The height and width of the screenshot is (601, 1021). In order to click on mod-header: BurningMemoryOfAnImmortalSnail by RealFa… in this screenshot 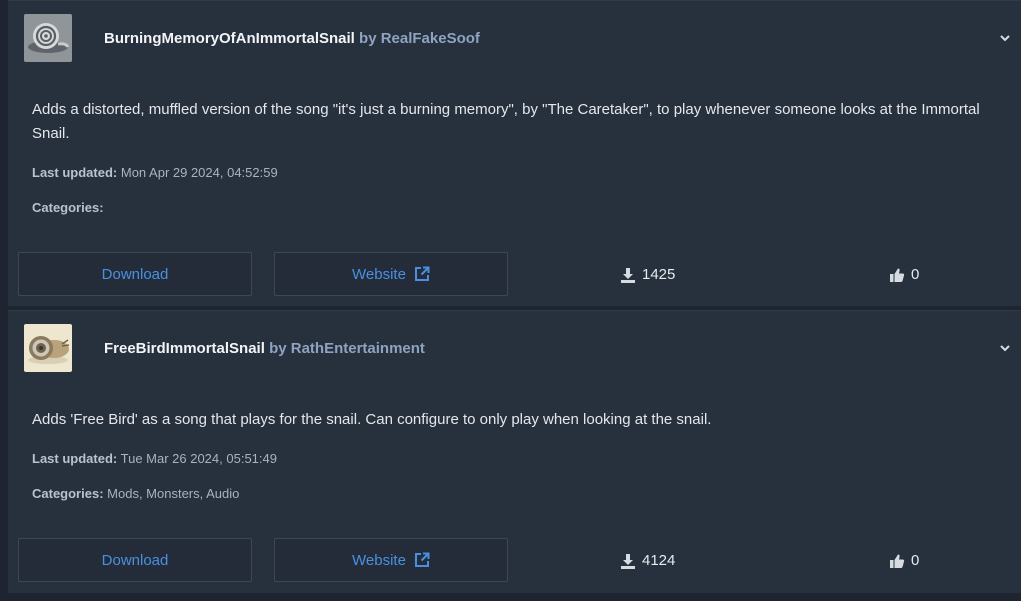, I will do `click(292, 38)`.